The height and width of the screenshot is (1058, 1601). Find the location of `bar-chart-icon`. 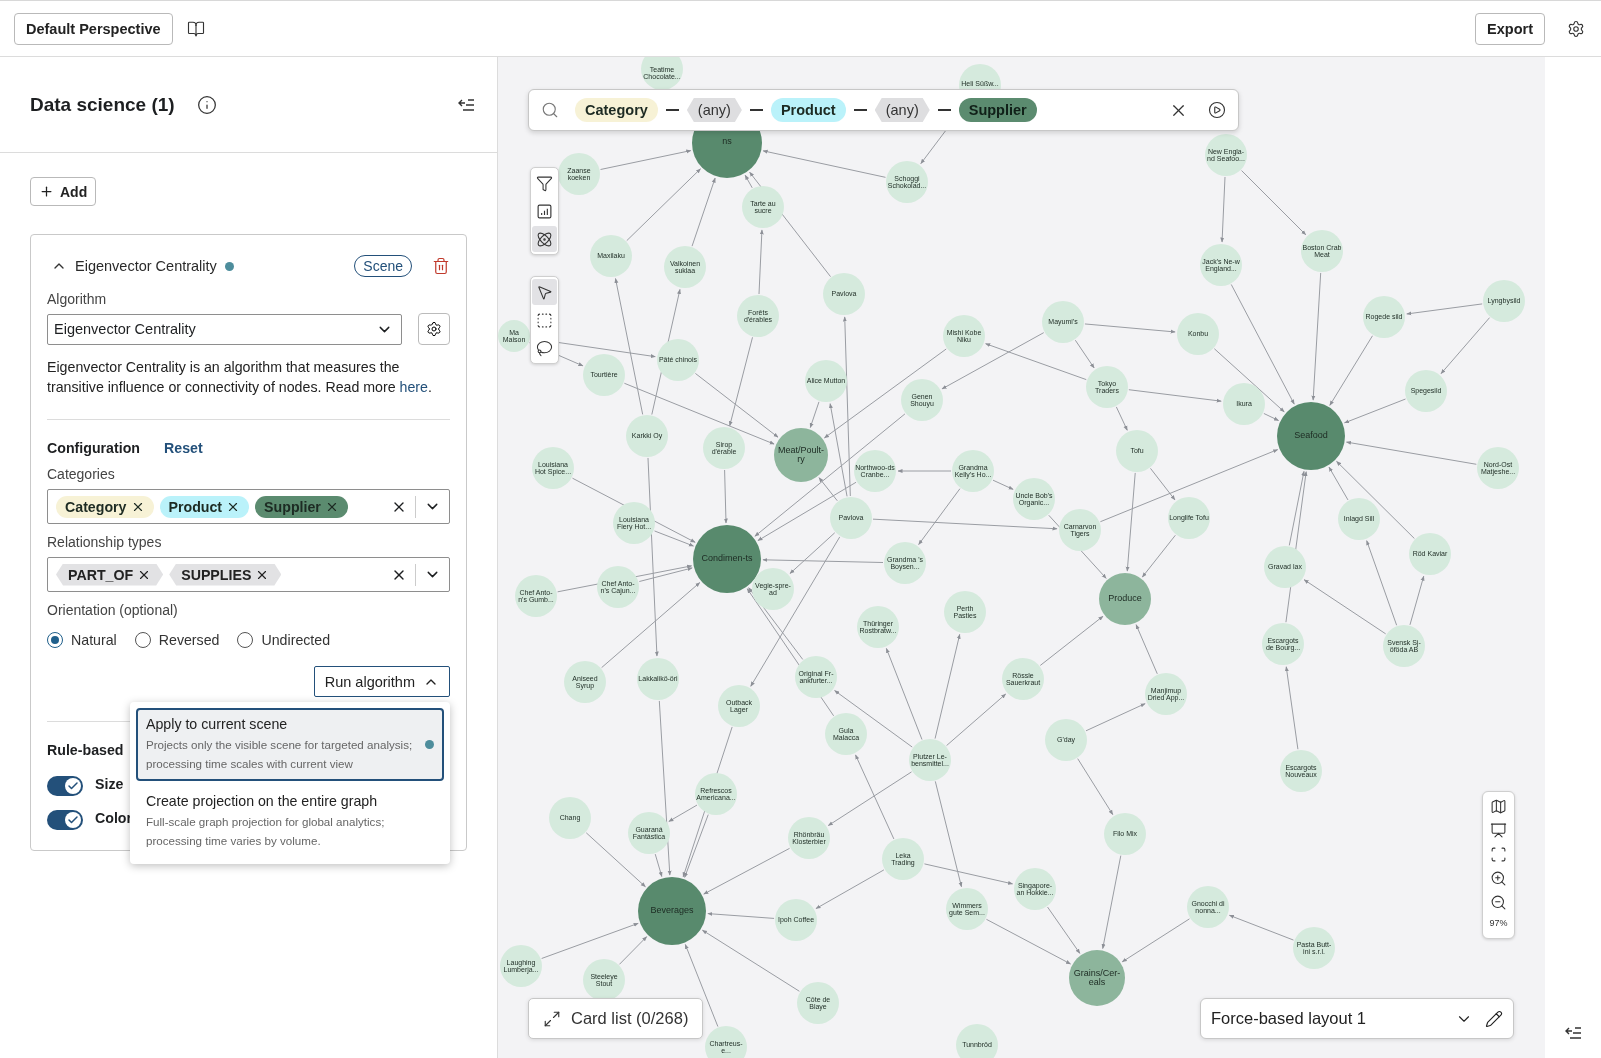

bar-chart-icon is located at coordinates (544, 211).